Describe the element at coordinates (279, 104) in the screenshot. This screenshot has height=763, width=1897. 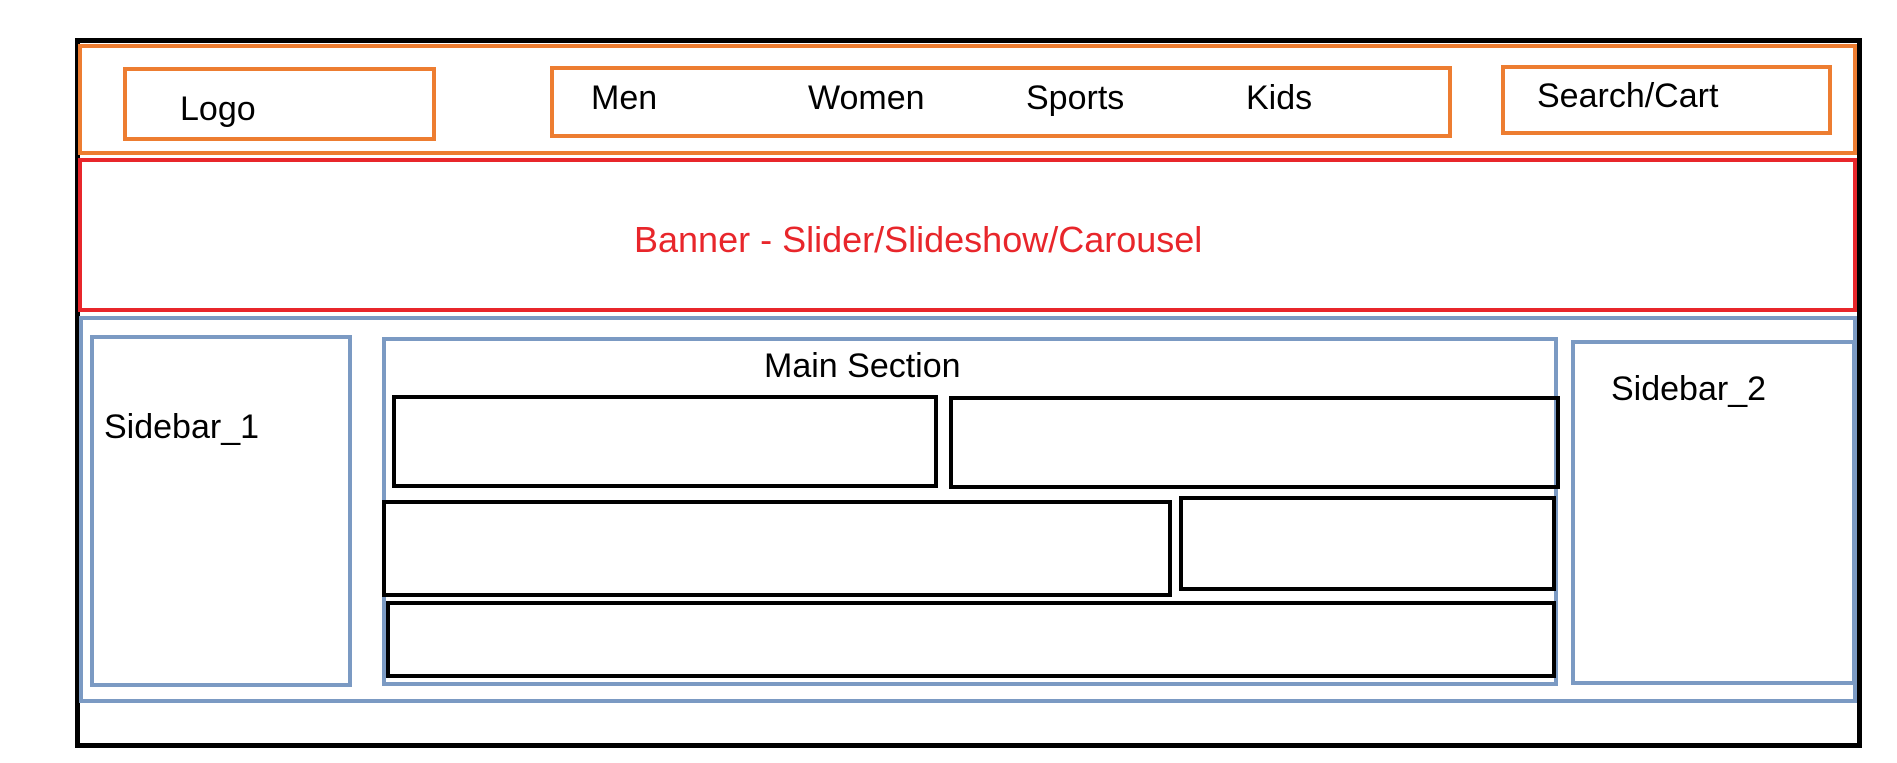
I see `logo-box` at that location.